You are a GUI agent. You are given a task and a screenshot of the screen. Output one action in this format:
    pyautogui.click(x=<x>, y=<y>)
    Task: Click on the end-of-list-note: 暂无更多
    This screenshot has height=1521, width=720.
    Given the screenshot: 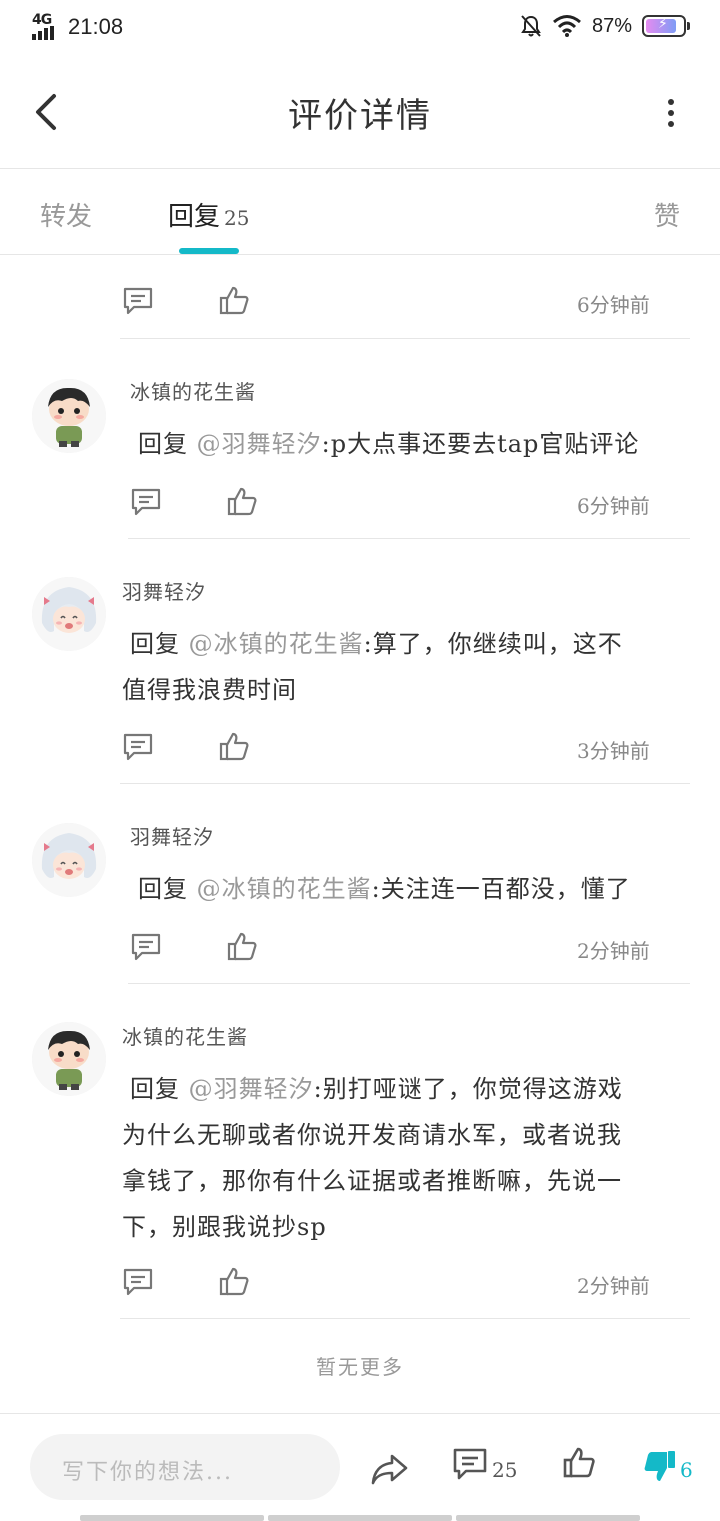 What is the action you would take?
    pyautogui.click(x=360, y=1367)
    